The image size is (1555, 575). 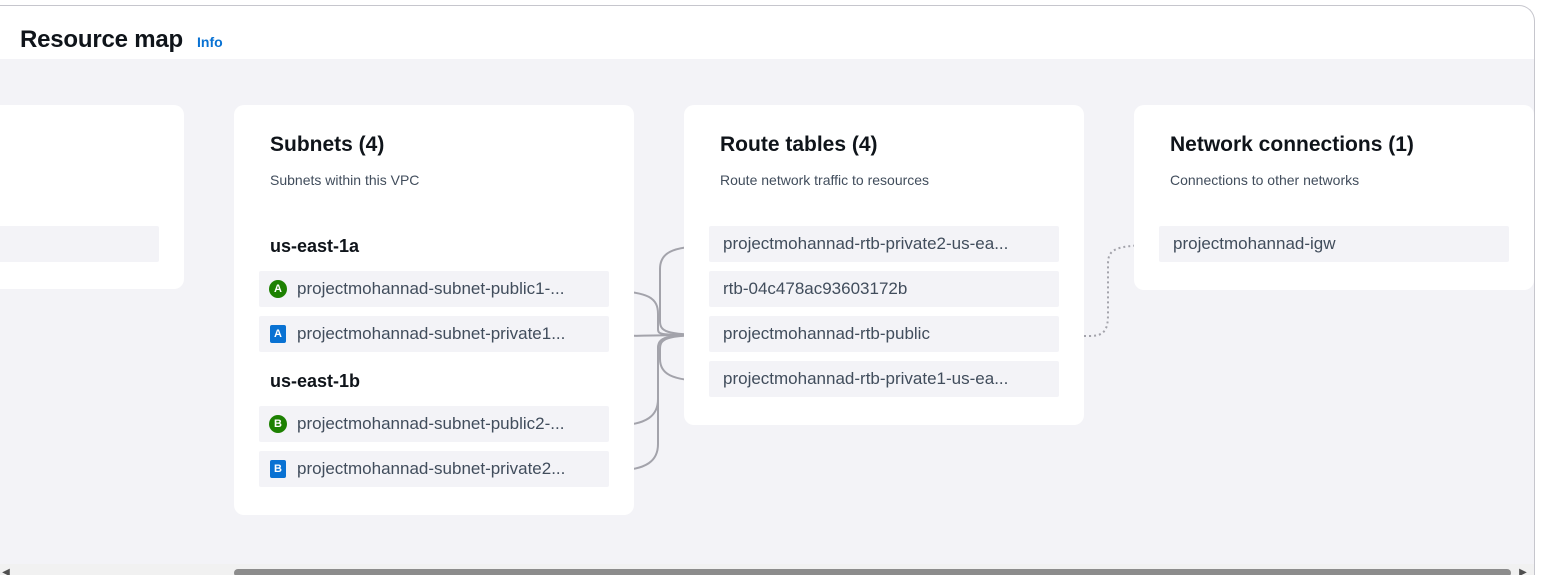 I want to click on panel-title: Resource map, so click(x=101, y=39).